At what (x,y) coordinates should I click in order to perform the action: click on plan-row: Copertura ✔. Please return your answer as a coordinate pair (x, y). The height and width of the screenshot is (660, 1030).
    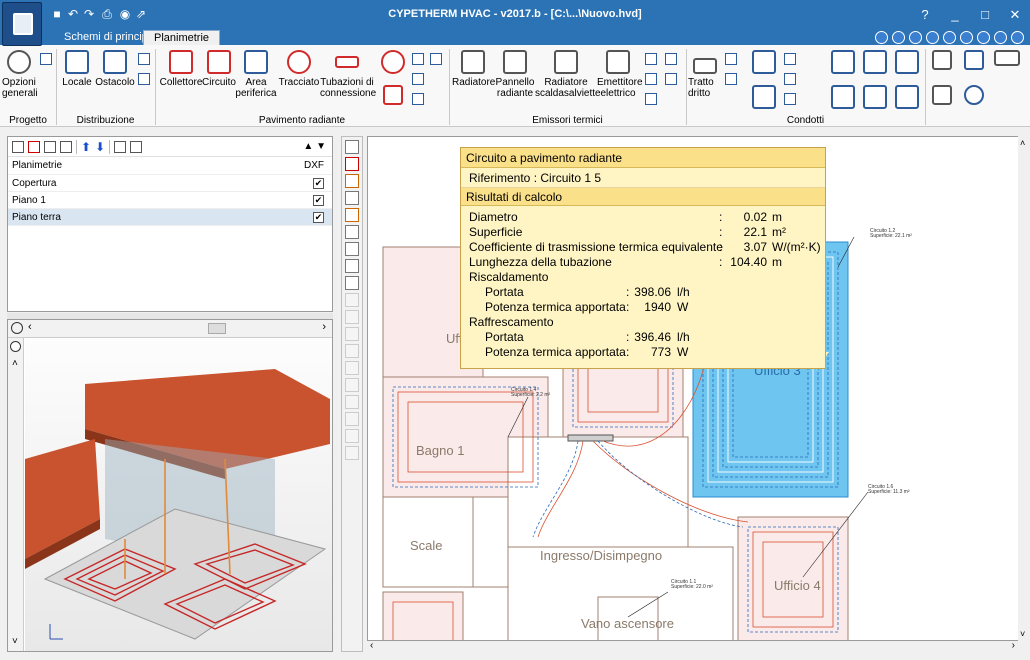
    Looking at the image, I should click on (170, 183).